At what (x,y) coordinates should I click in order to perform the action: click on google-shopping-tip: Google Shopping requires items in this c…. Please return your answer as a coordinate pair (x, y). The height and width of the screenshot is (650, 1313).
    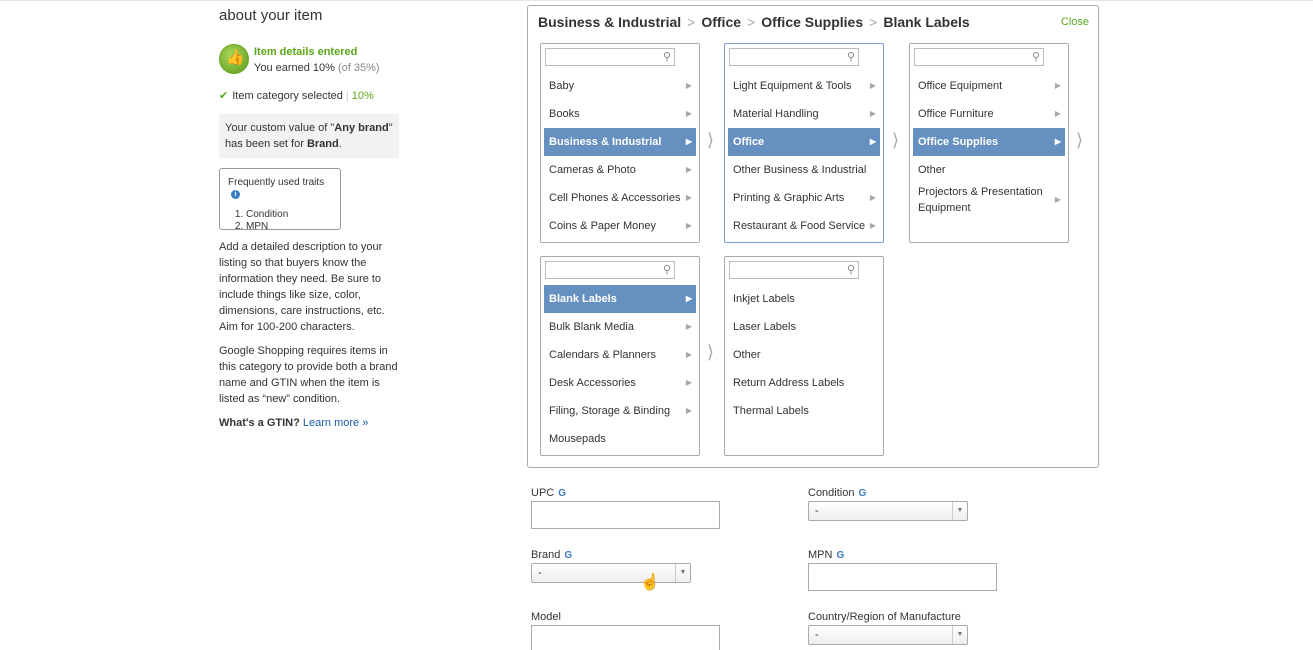
    Looking at the image, I should click on (308, 375).